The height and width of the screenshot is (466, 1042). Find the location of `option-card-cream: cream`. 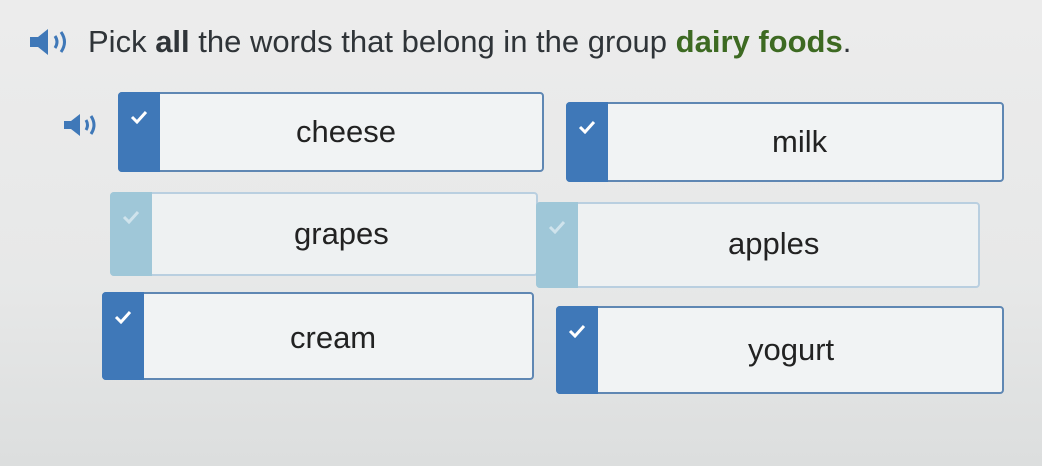

option-card-cream: cream is located at coordinates (318, 336).